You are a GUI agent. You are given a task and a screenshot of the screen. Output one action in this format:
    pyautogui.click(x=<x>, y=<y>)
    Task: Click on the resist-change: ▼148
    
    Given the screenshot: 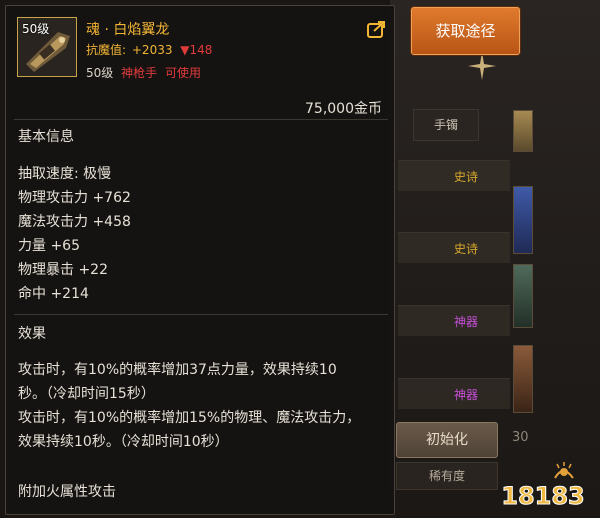 What is the action you would take?
    pyautogui.click(x=196, y=50)
    